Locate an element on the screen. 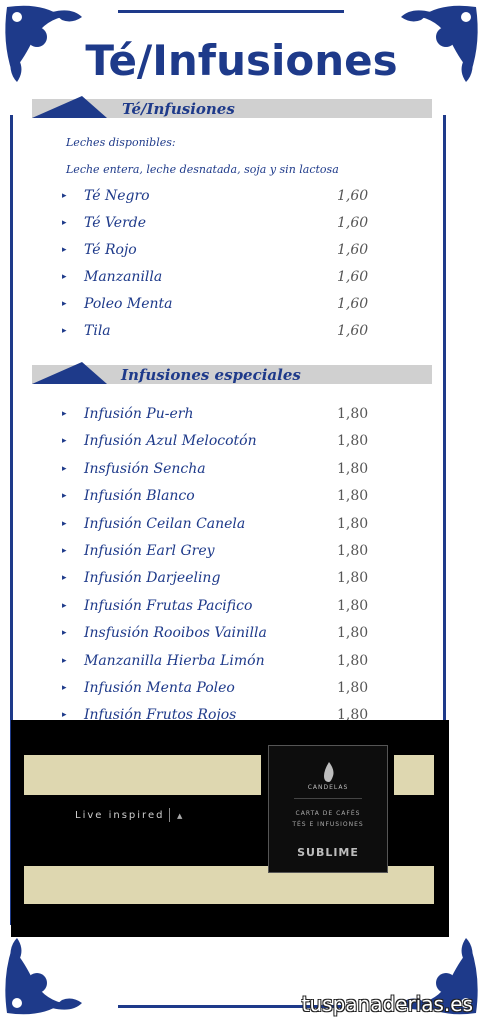 The image size is (483, 1020). menu-item-name: Té Rojo is located at coordinates (110, 250).